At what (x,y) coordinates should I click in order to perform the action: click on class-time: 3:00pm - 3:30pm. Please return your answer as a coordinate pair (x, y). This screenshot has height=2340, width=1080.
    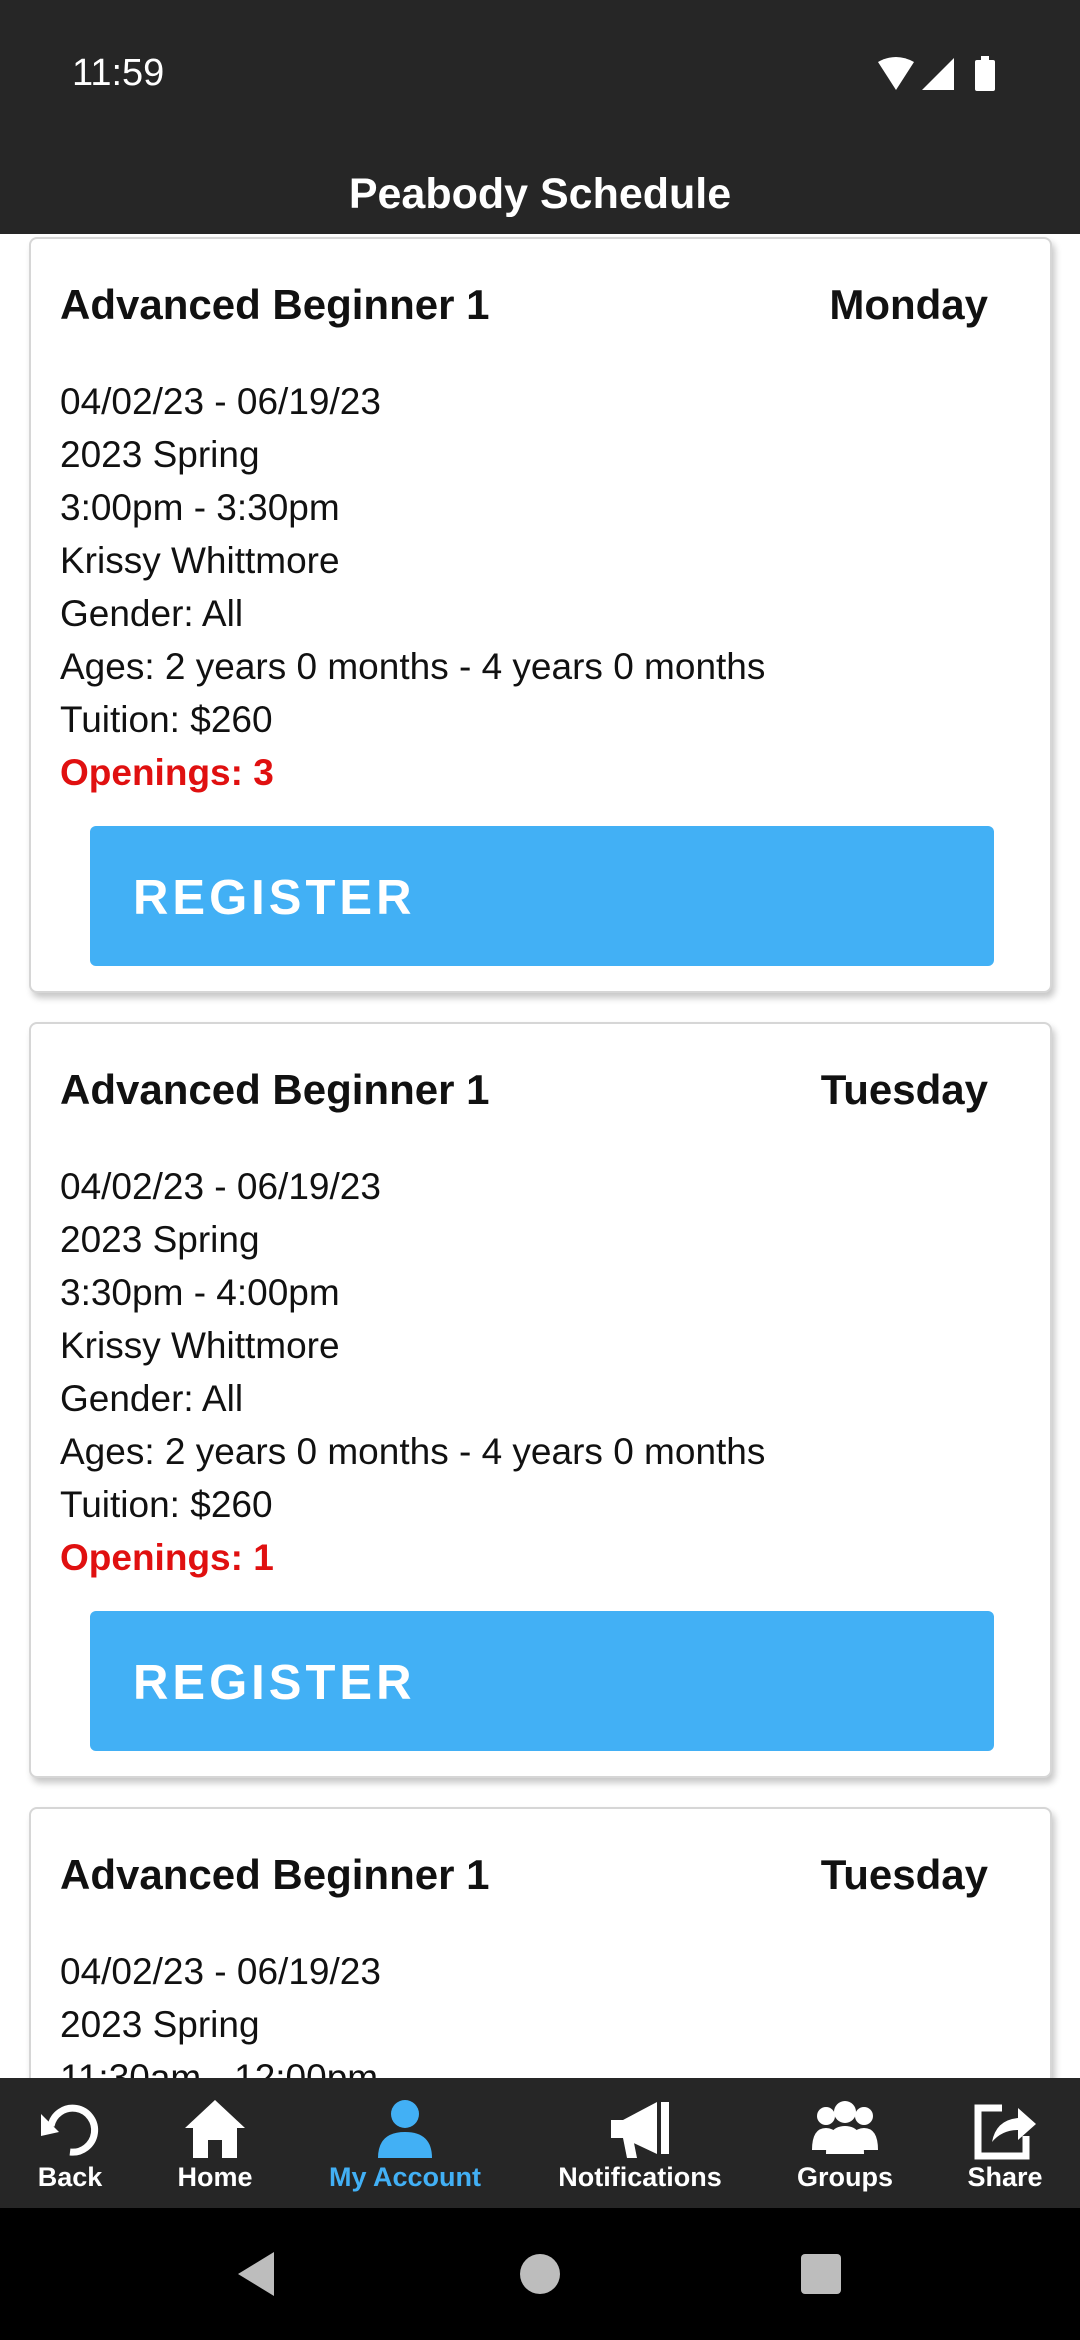
    Looking at the image, I should click on (200, 507).